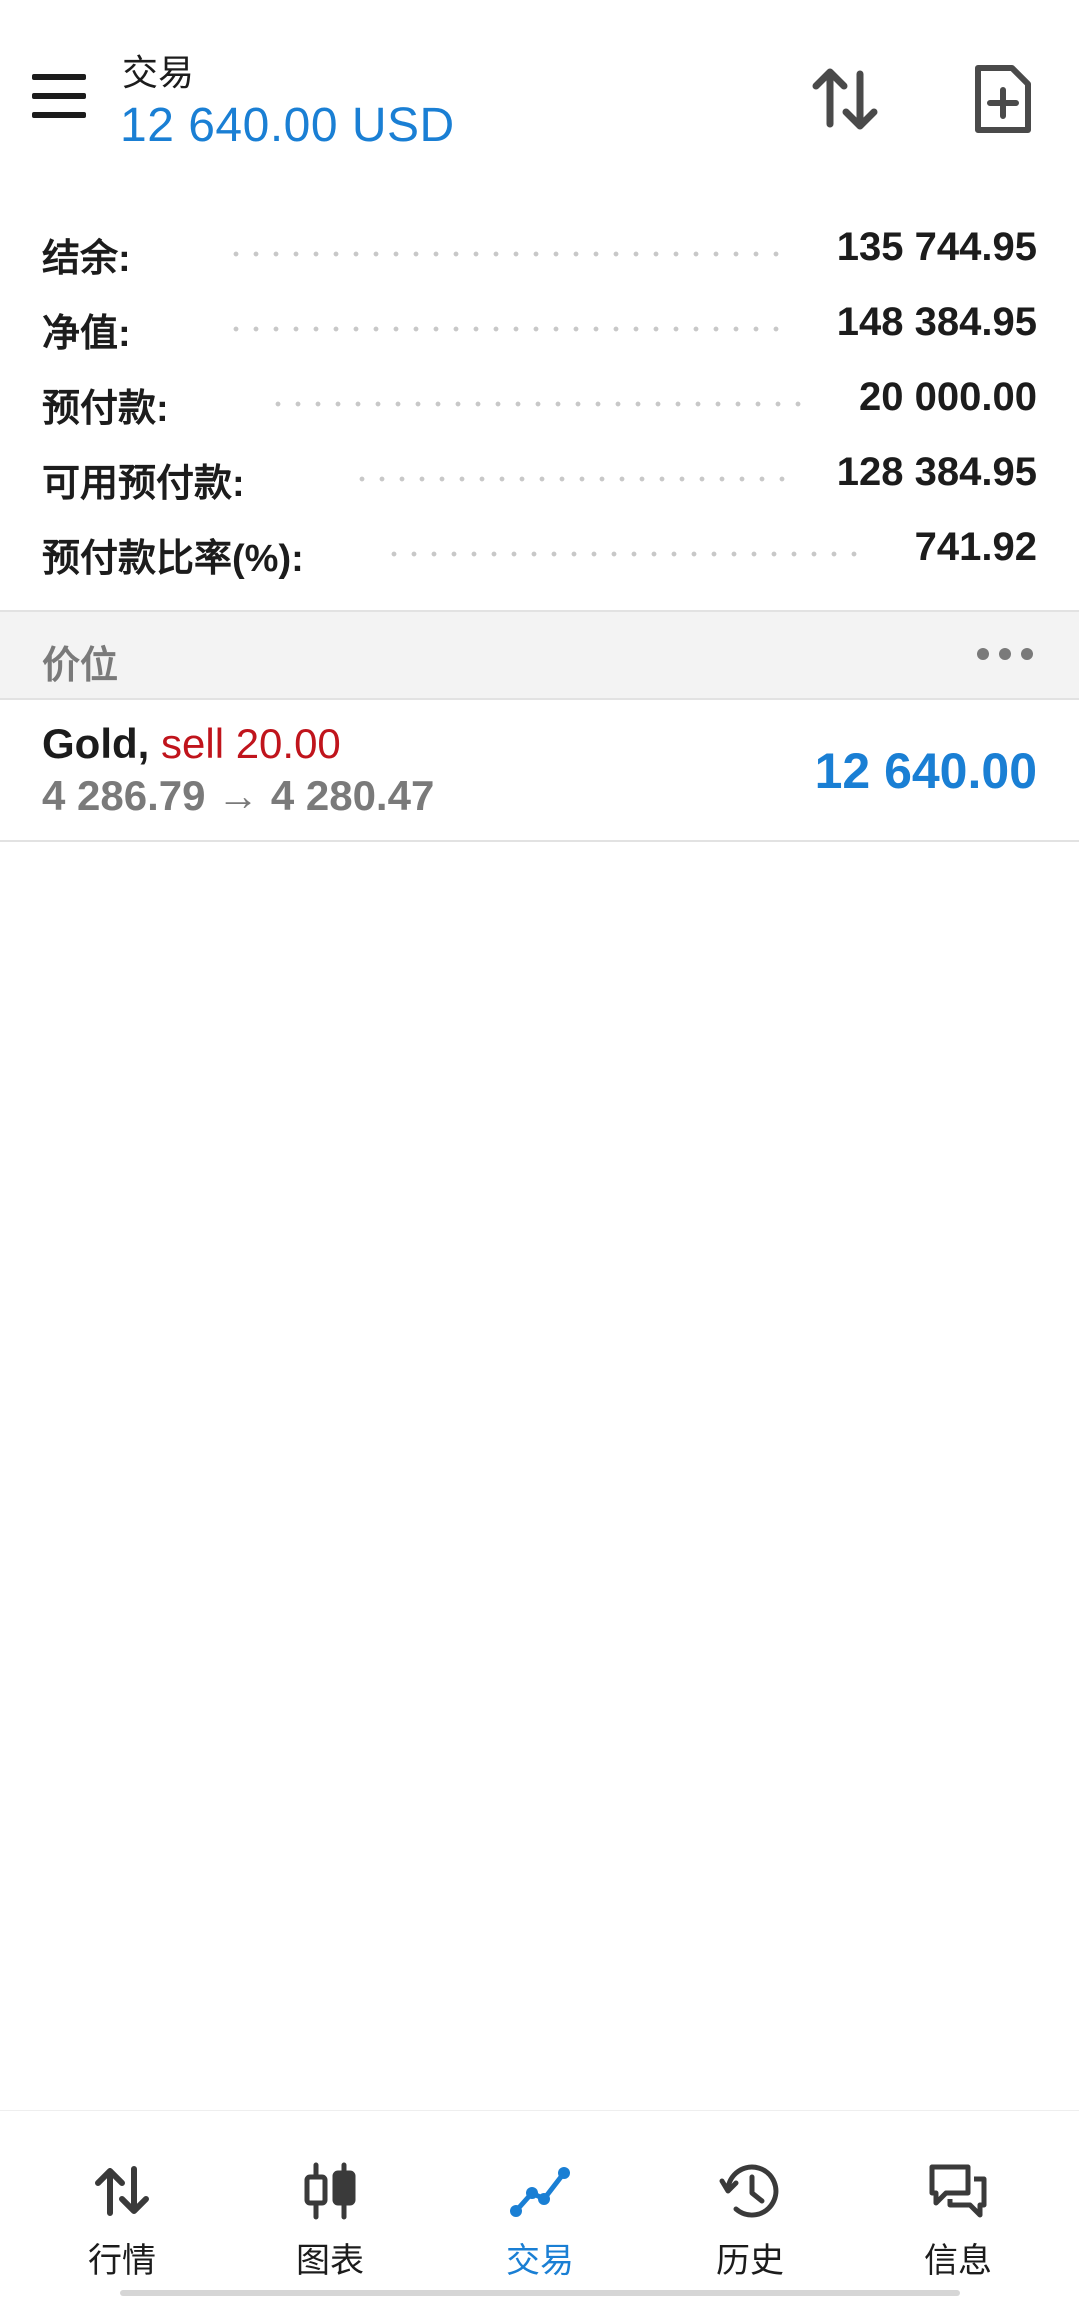 Image resolution: width=1079 pixels, height=2303 pixels. What do you see at coordinates (845, 99) in the screenshot?
I see `sort-arrows-icon` at bounding box center [845, 99].